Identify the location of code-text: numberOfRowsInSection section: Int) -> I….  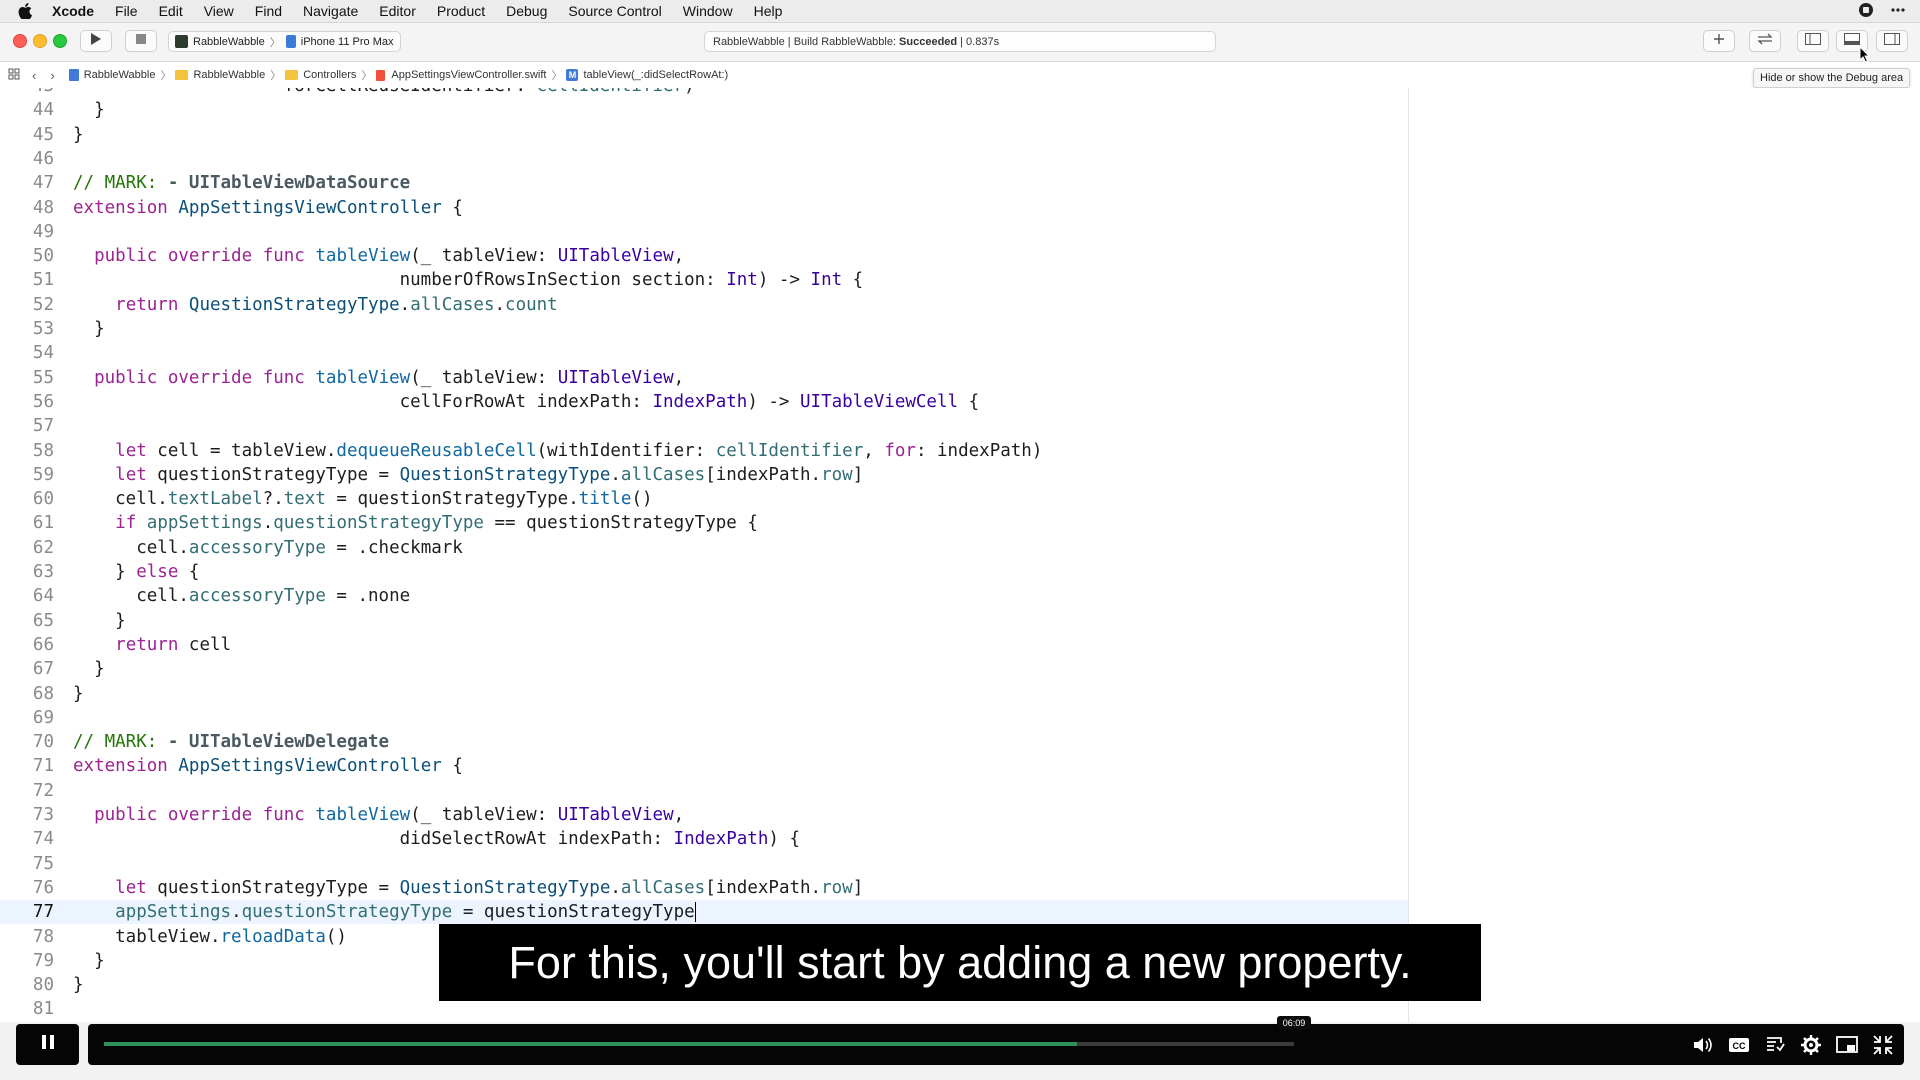
(468, 280).